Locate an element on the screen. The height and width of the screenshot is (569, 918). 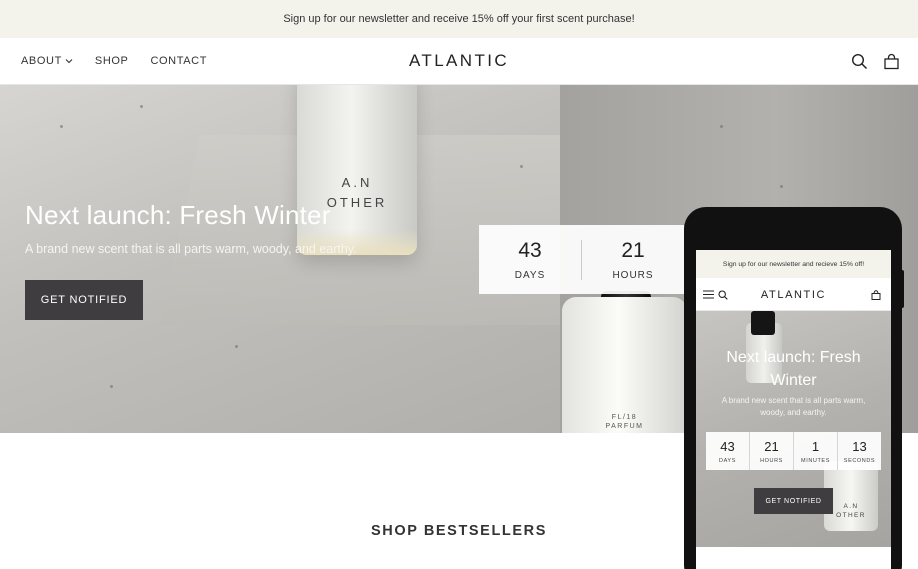
countdown-hours: 21 HOURS is located at coordinates (633, 259).